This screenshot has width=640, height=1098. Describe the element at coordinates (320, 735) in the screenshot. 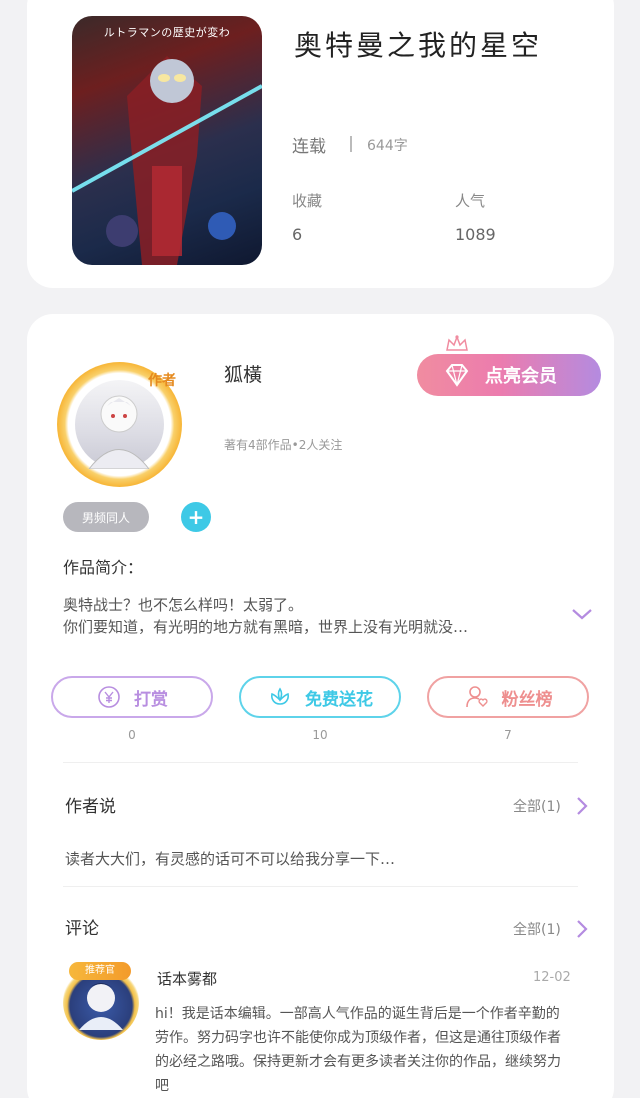

I see `flower-count: 10` at that location.